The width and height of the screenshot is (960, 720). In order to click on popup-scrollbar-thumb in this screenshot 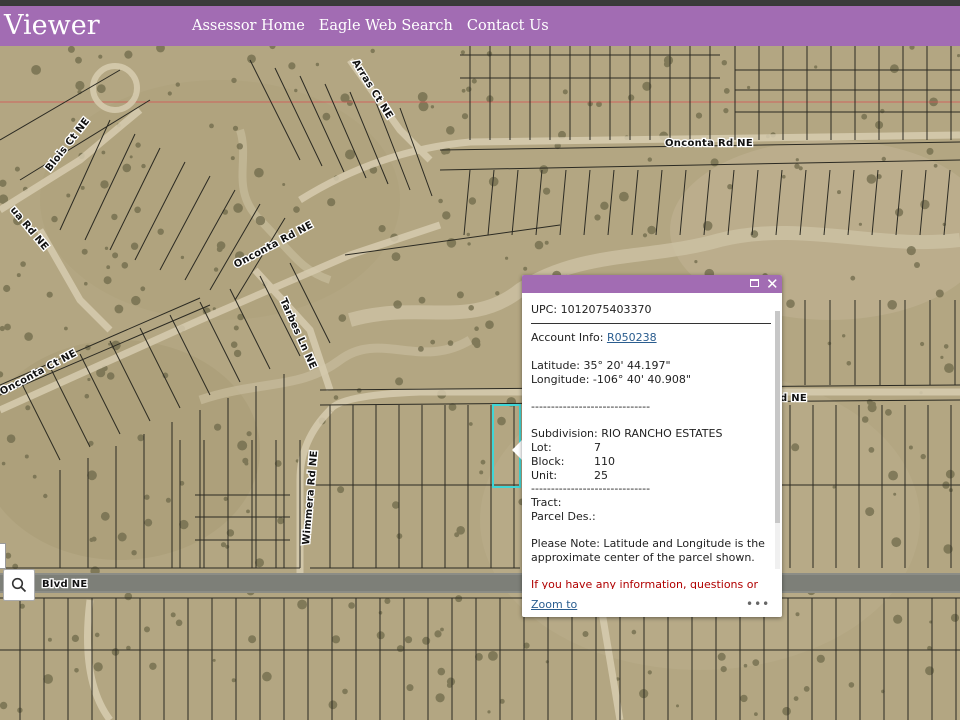, I will do `click(777, 417)`.